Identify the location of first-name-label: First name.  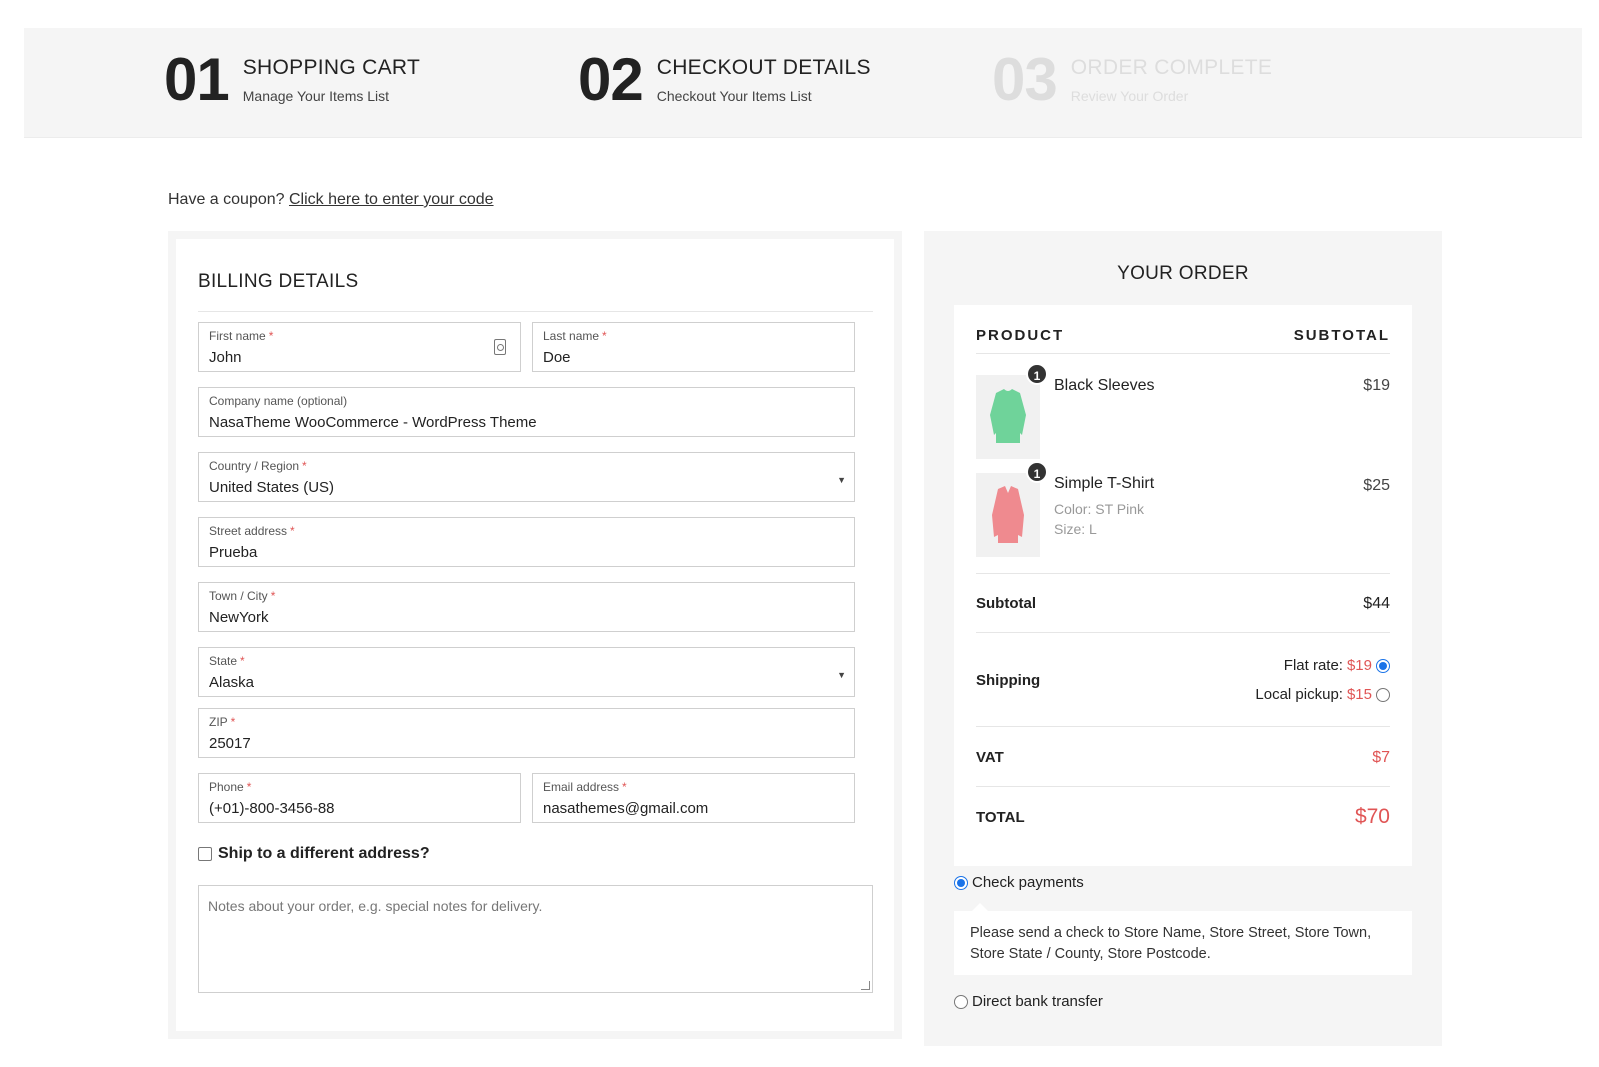
(237, 336).